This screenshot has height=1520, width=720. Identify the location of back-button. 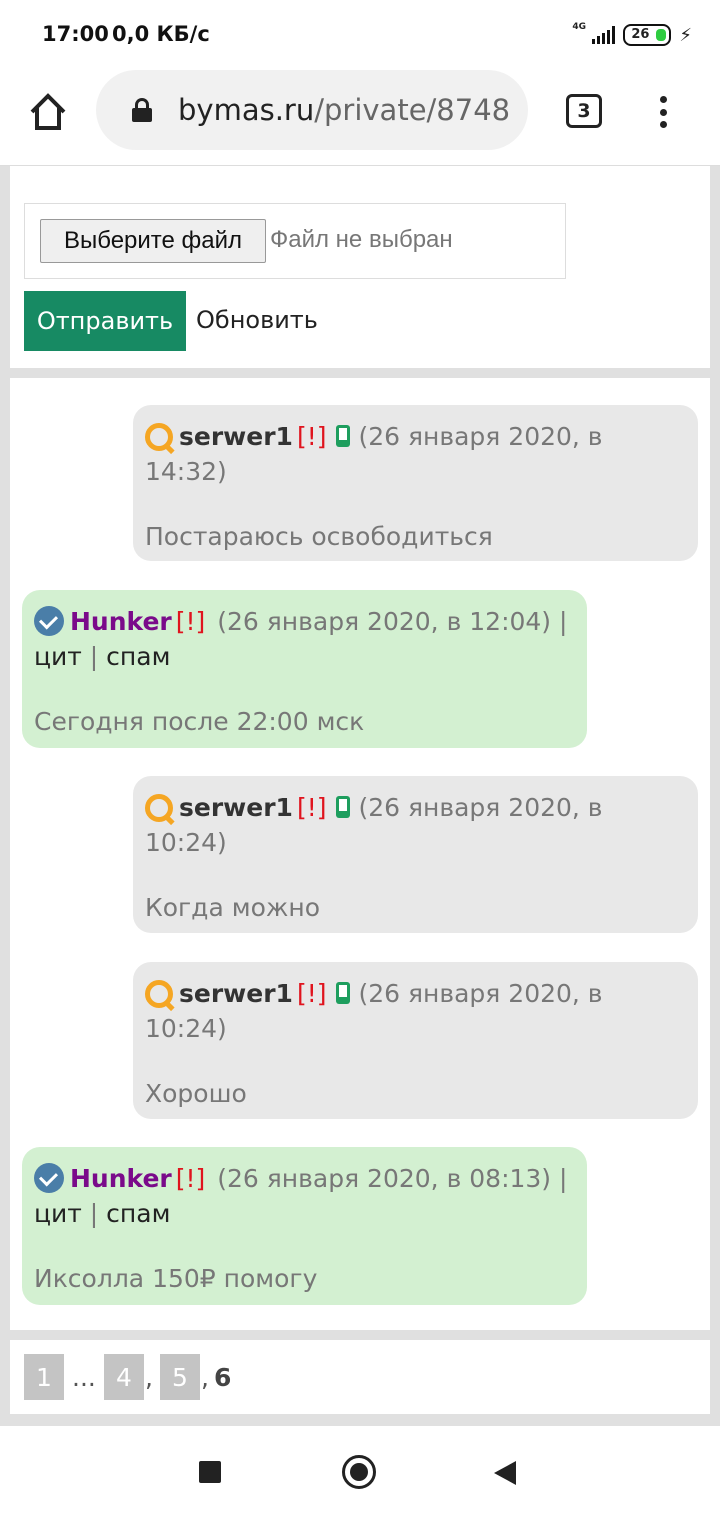
(505, 1473).